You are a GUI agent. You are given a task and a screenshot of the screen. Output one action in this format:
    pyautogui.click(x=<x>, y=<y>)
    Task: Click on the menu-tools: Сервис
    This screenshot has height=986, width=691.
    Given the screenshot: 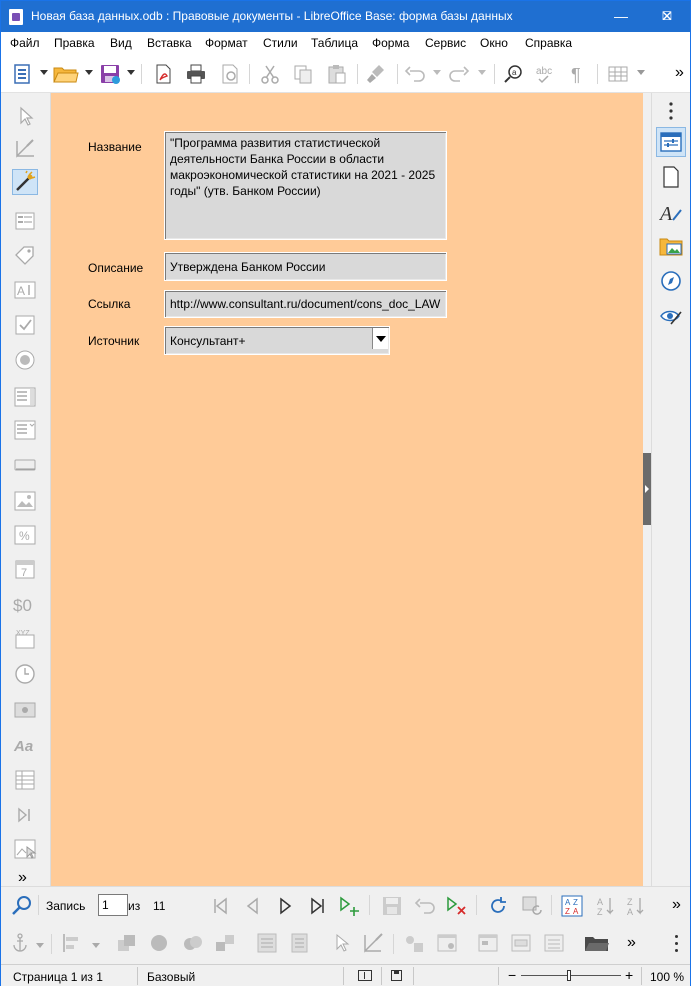 What is the action you would take?
    pyautogui.click(x=445, y=43)
    